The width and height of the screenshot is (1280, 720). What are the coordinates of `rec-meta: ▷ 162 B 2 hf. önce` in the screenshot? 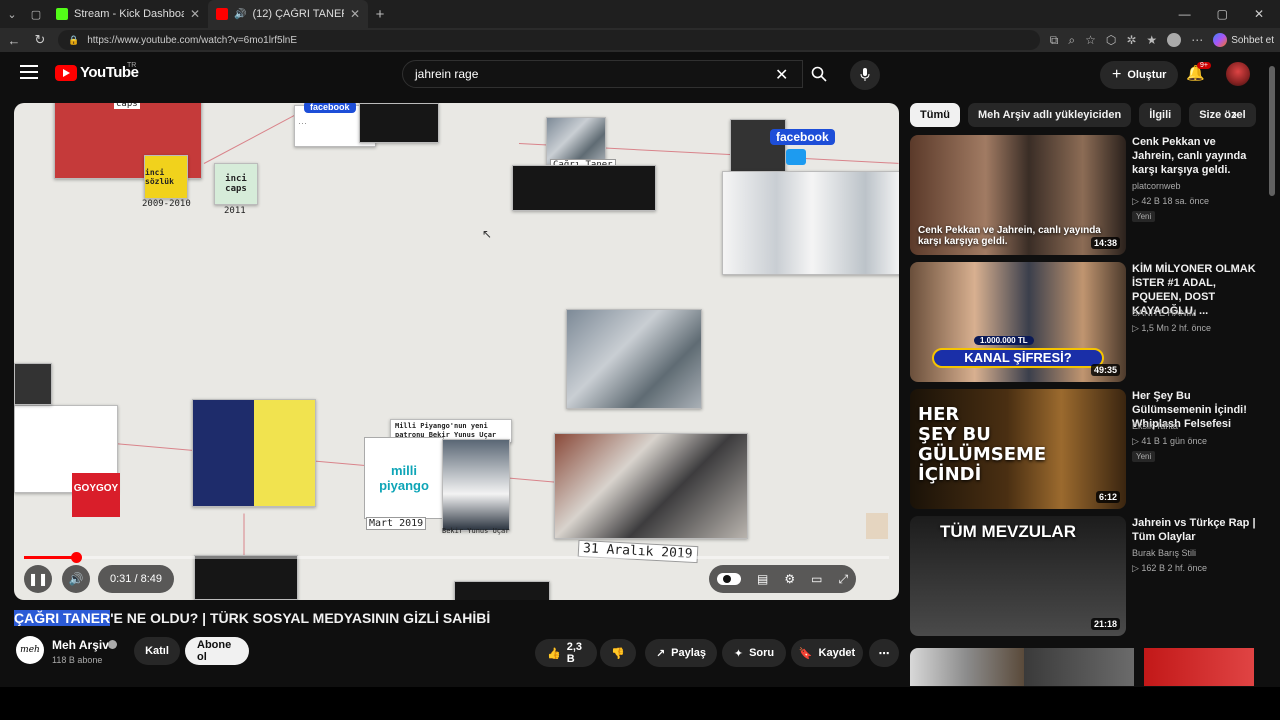 It's located at (1169, 568).